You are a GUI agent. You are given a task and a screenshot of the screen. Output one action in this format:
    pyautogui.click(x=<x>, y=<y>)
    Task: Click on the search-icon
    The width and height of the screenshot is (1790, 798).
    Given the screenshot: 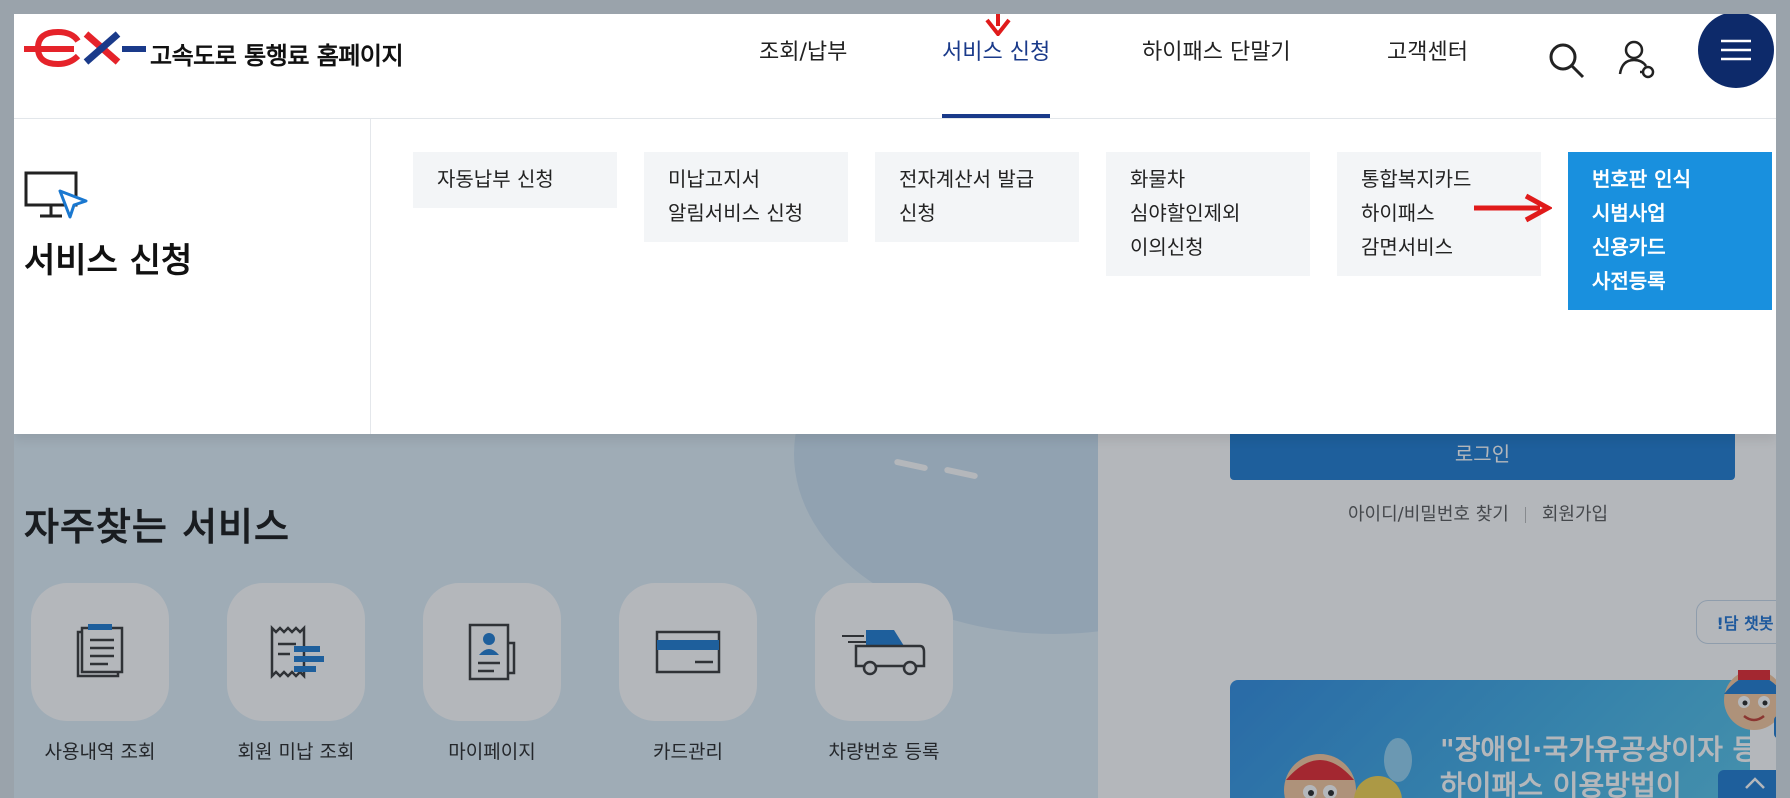 What is the action you would take?
    pyautogui.click(x=1567, y=61)
    